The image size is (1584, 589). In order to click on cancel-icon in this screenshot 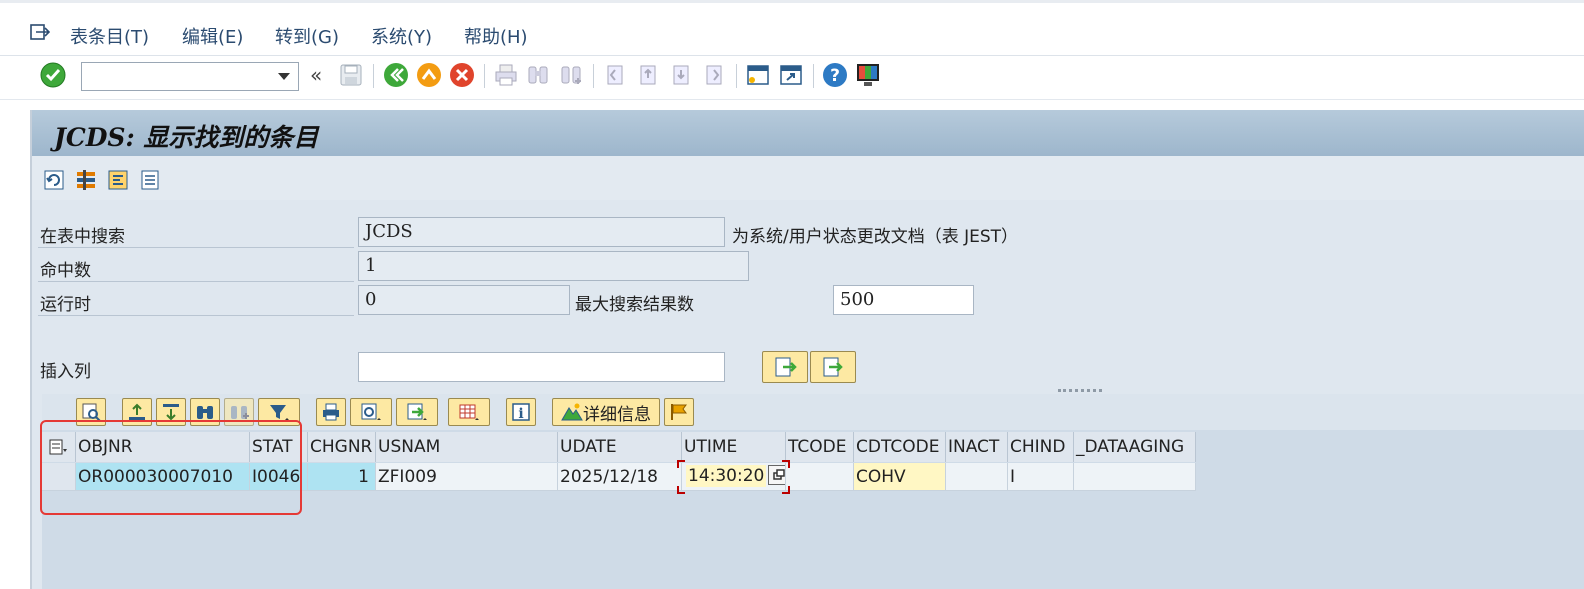, I will do `click(462, 75)`.